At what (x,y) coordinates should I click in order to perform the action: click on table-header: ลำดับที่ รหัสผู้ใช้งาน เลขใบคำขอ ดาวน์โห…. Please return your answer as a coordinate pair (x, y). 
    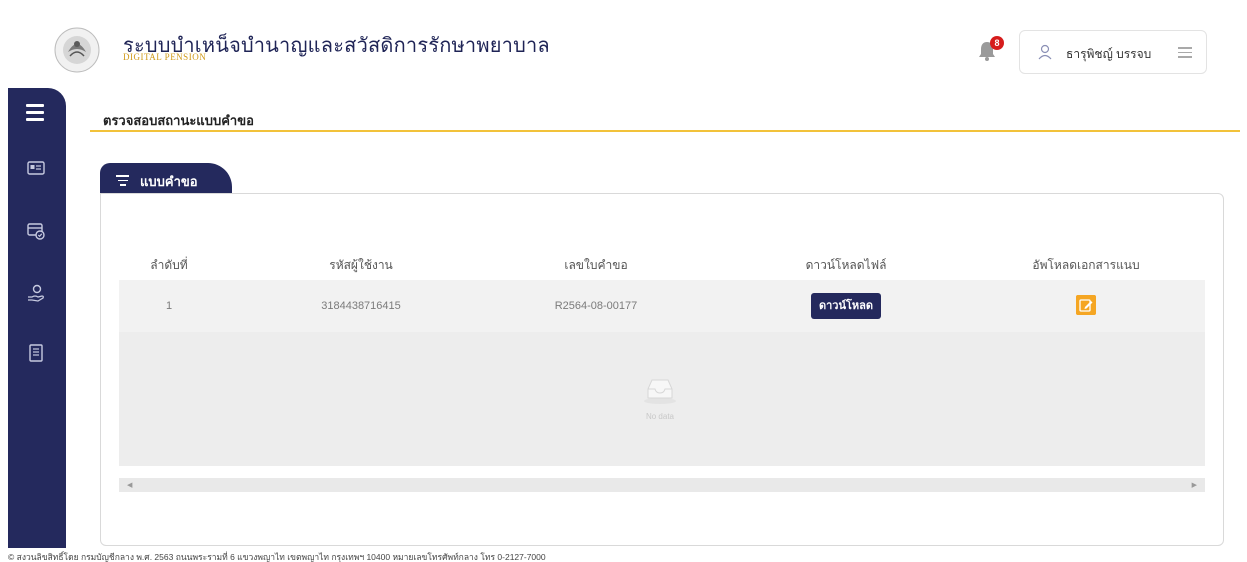
    Looking at the image, I should click on (662, 262).